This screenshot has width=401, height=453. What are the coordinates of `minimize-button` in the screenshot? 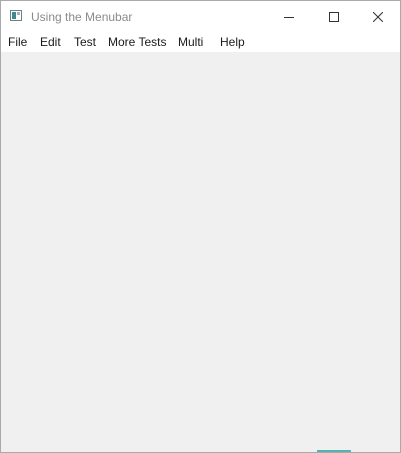 It's located at (289, 16).